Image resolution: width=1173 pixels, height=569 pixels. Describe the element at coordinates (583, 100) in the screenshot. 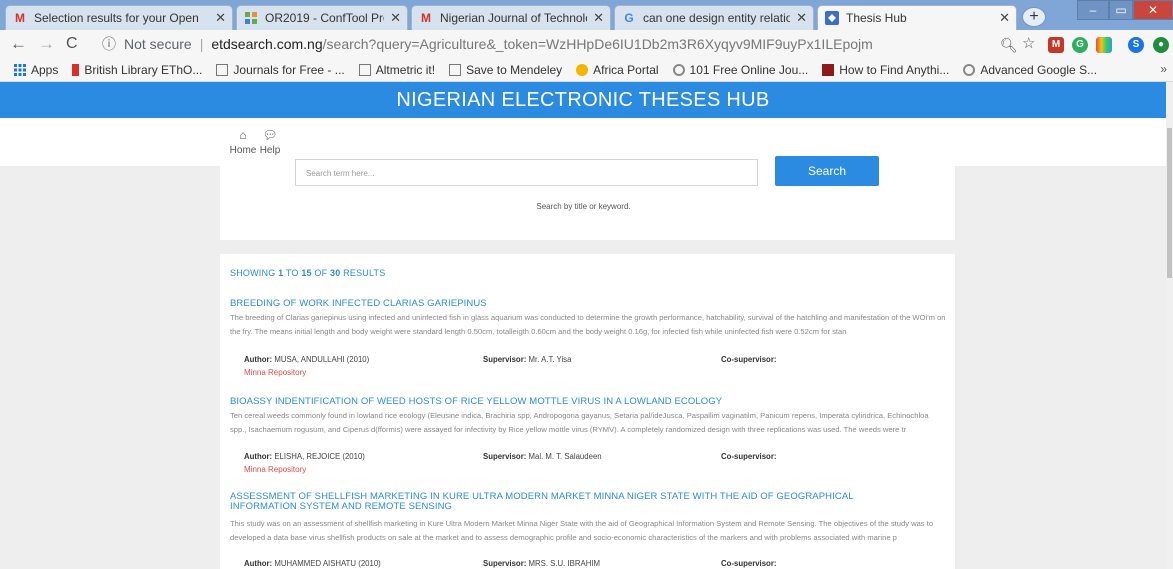

I see `site-header: NIGERIAN ELECTRONIC THESES HUB` at that location.